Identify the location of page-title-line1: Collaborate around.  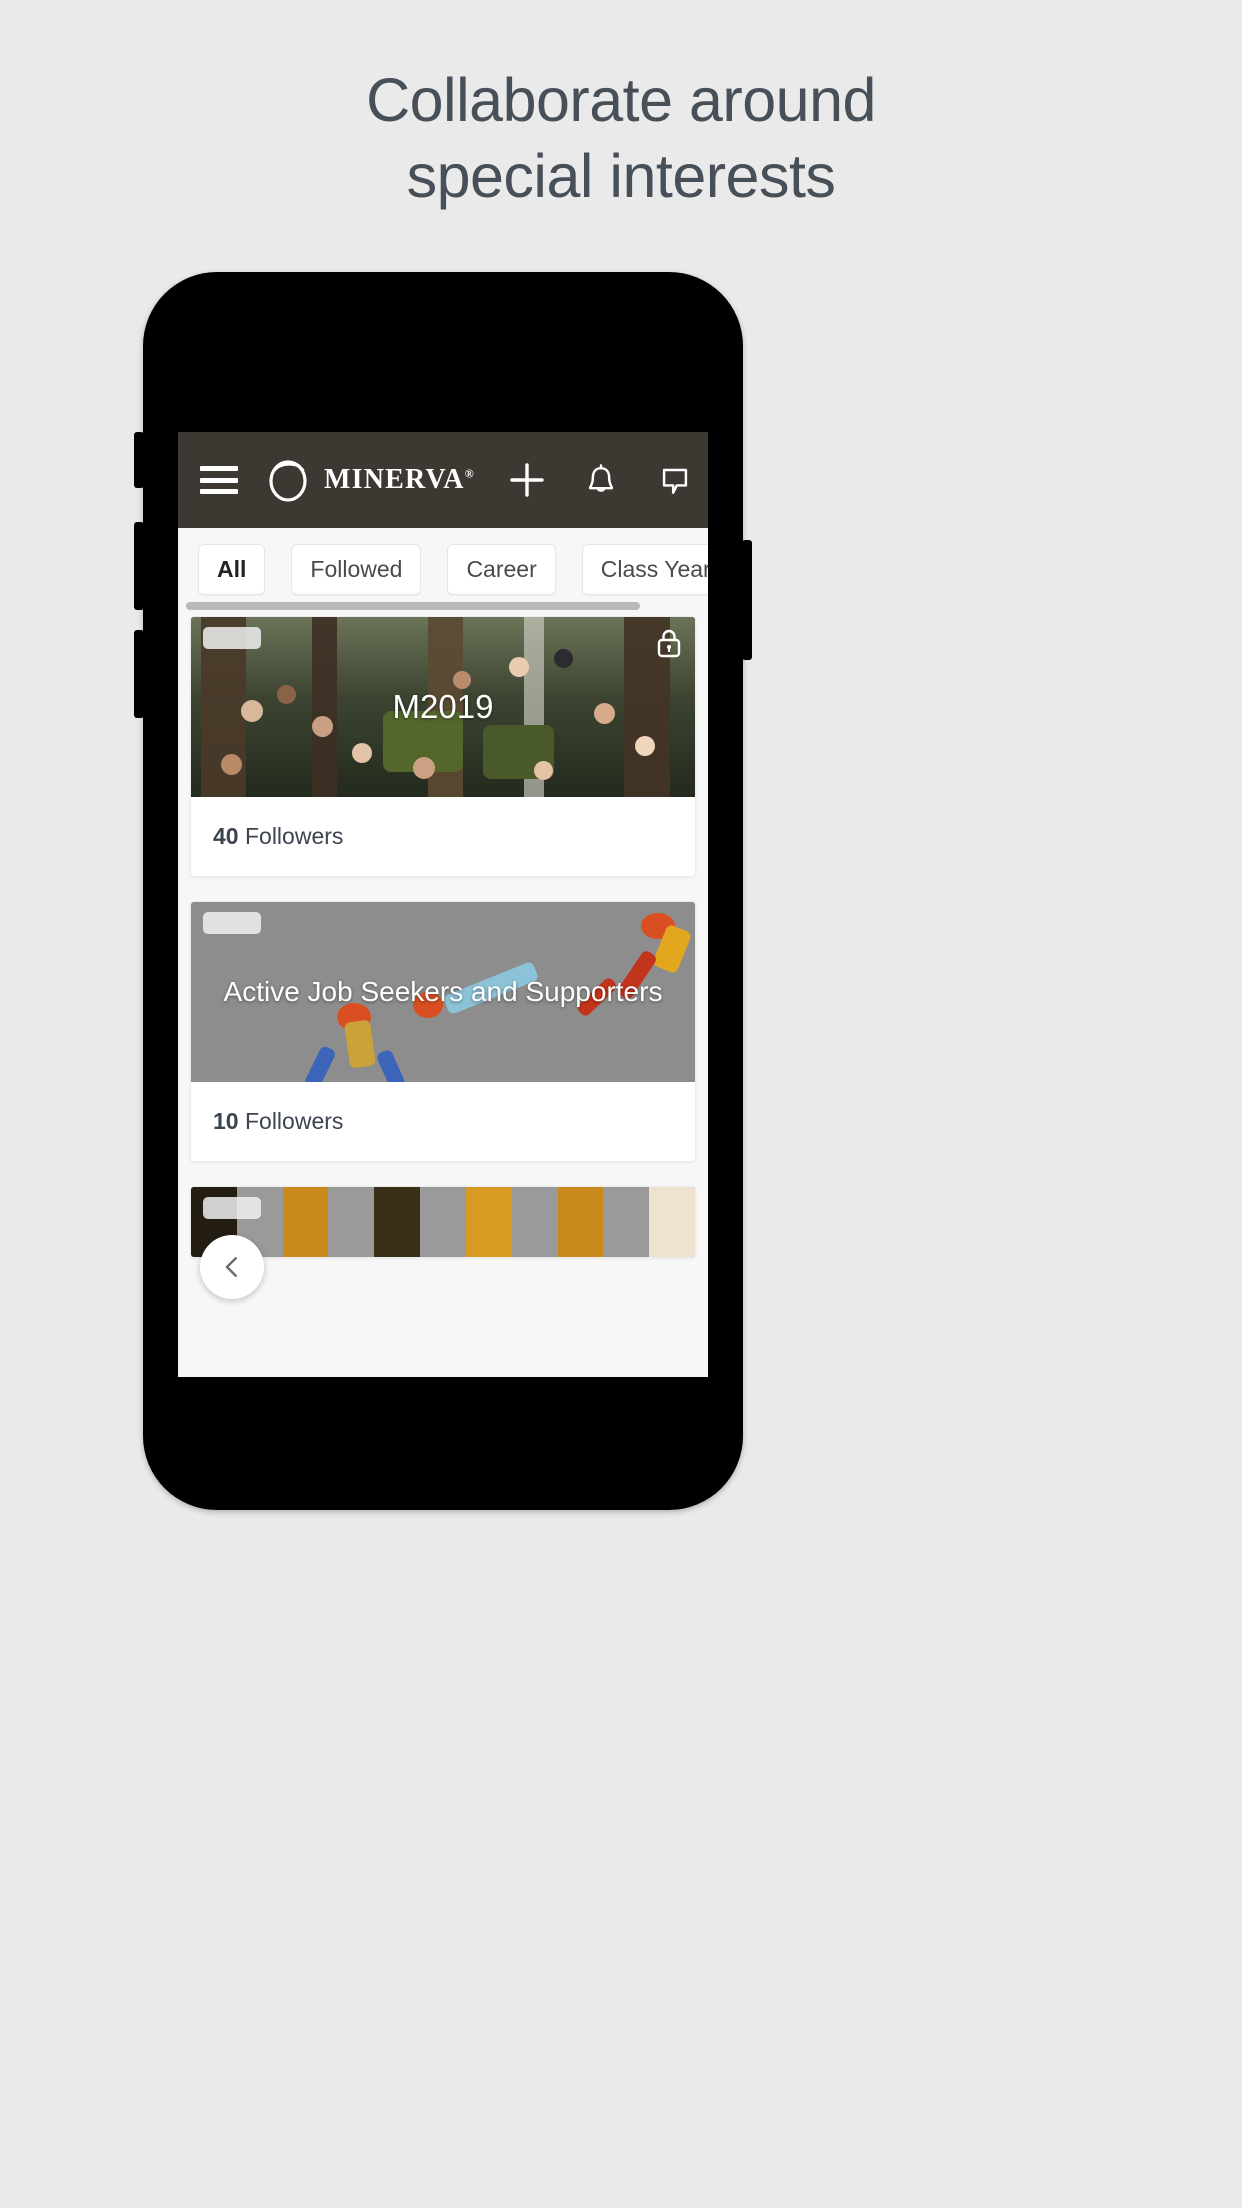
(621, 100).